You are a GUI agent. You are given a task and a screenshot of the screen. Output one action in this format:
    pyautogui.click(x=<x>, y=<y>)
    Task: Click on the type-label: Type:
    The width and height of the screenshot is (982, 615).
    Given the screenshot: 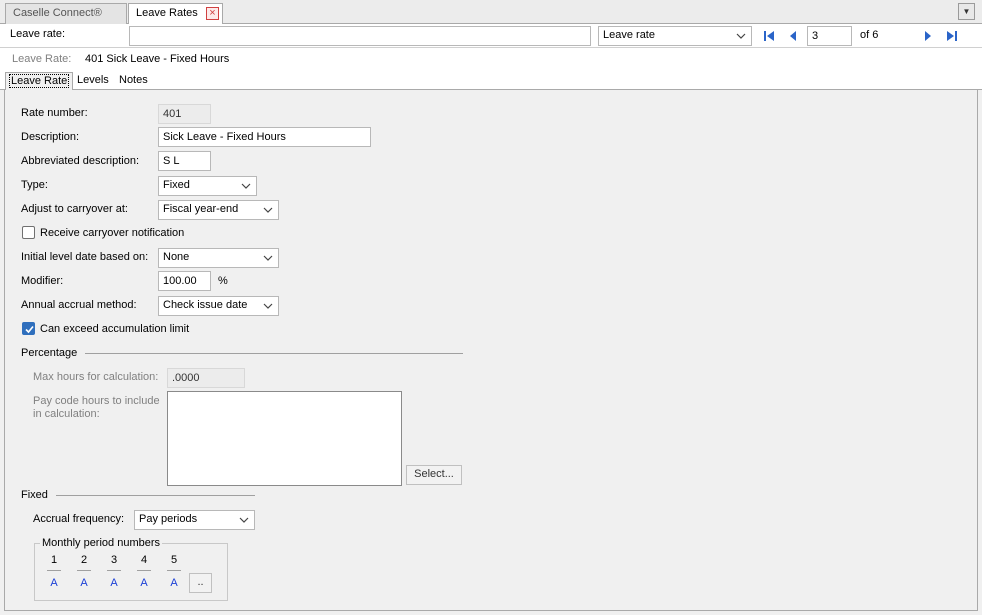 What is the action you would take?
    pyautogui.click(x=34, y=185)
    